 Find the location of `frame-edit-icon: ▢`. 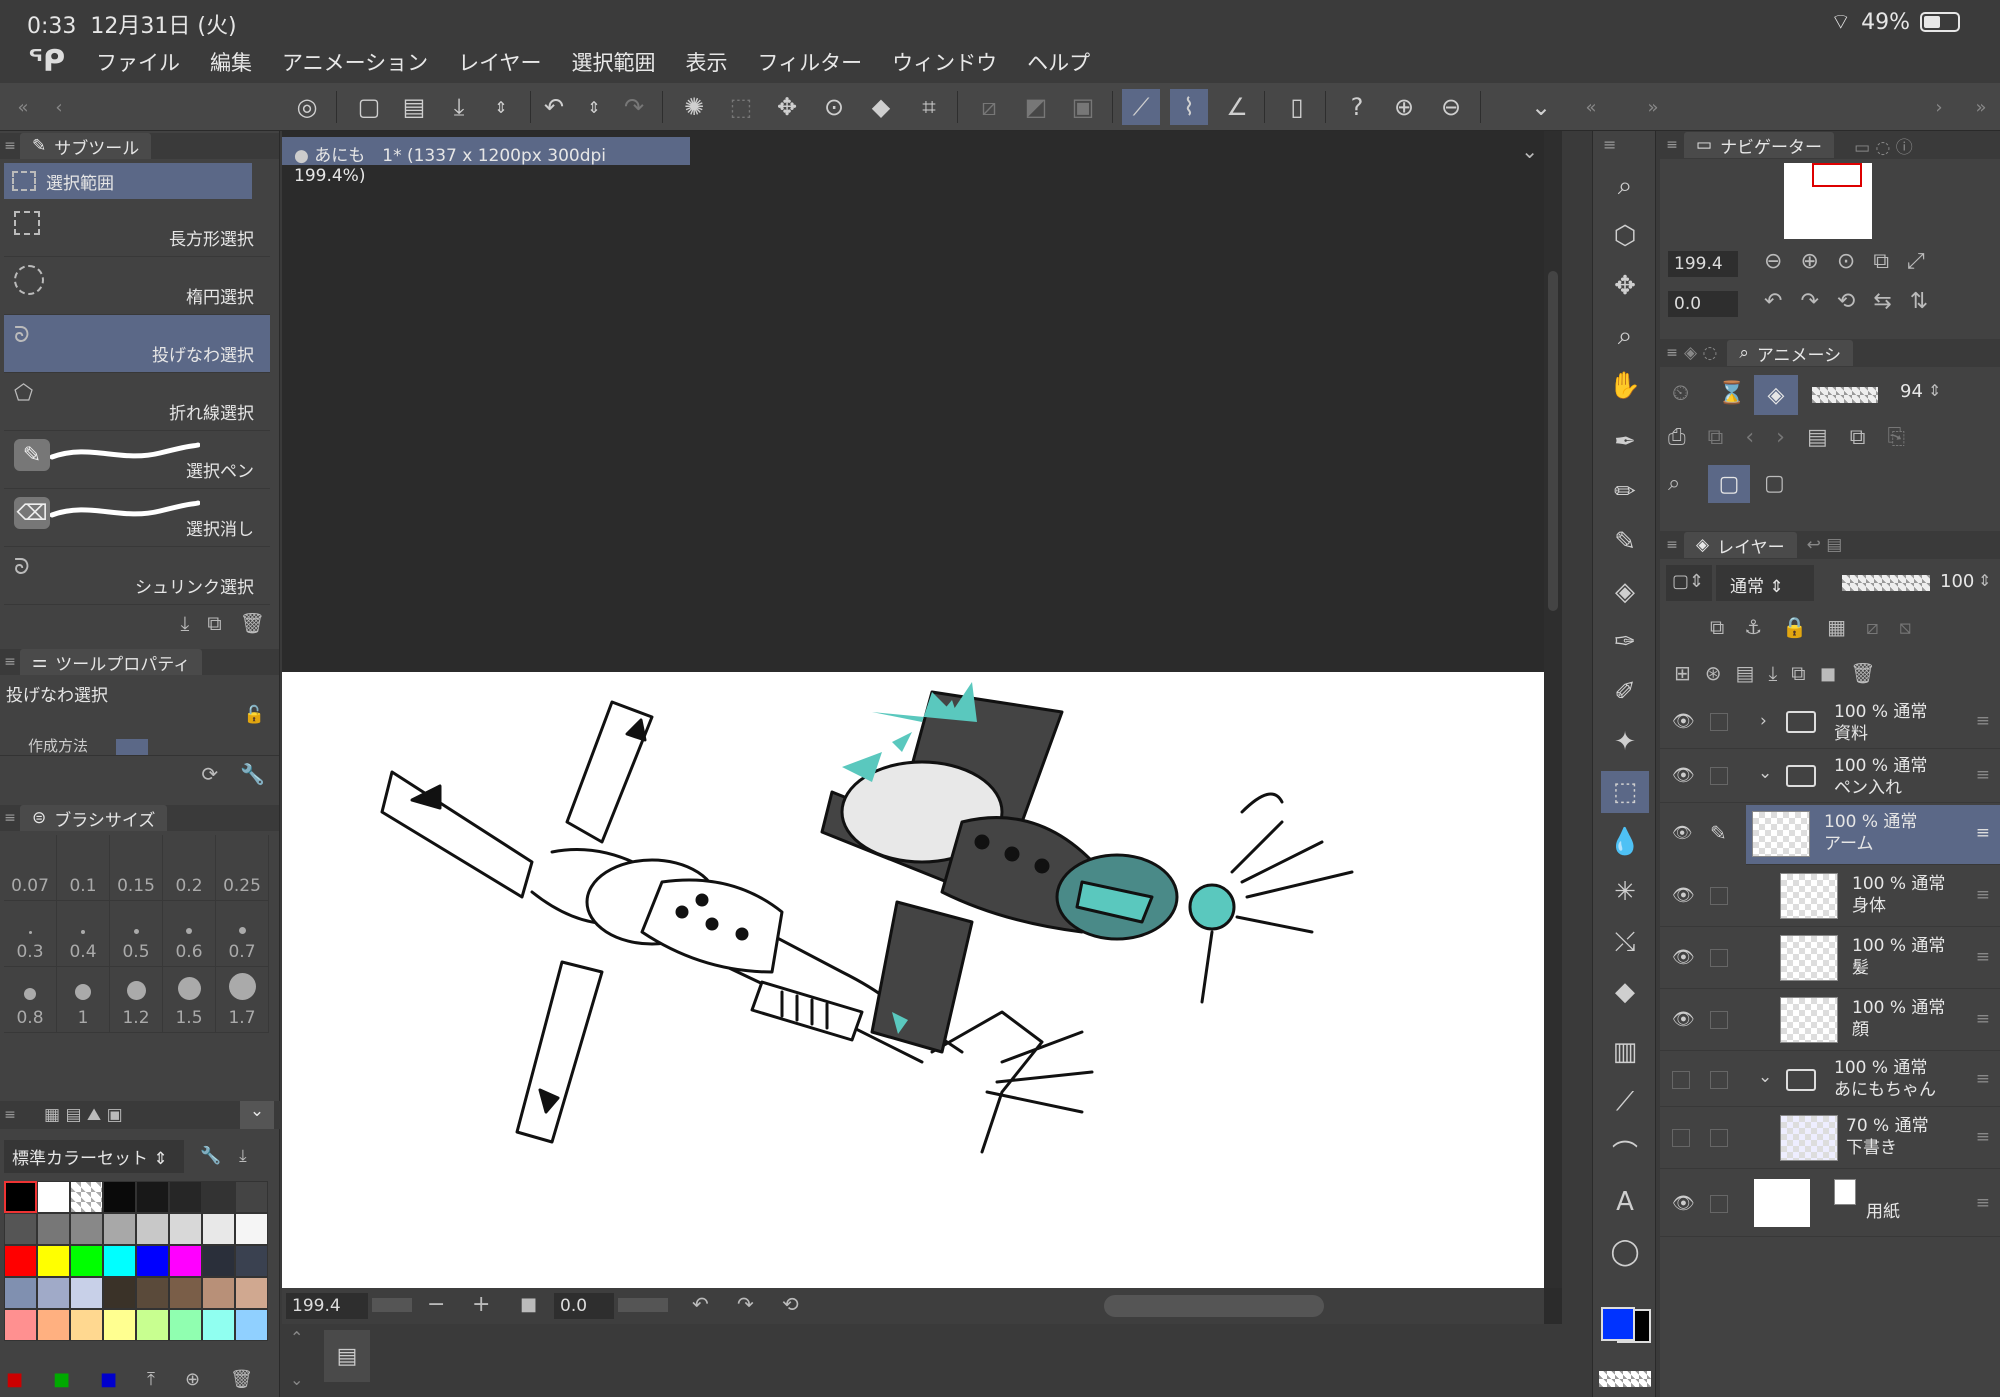

frame-edit-icon: ▢ is located at coordinates (1774, 483).